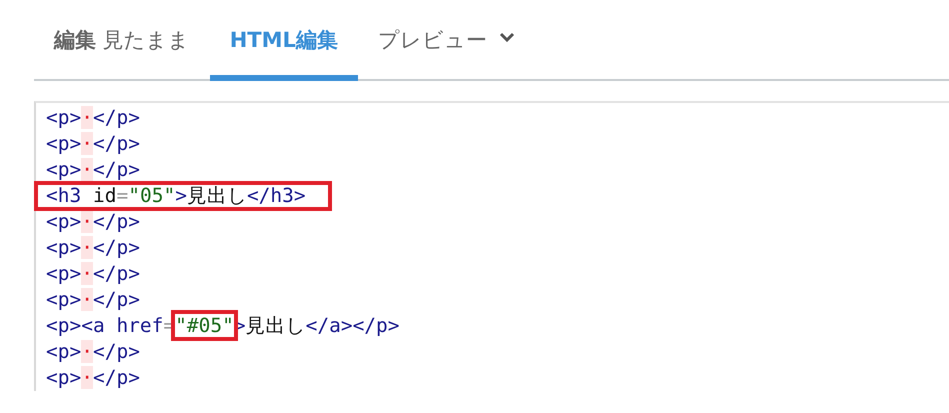 This screenshot has width=949, height=413. I want to click on chevron-down-icon, so click(506, 38).